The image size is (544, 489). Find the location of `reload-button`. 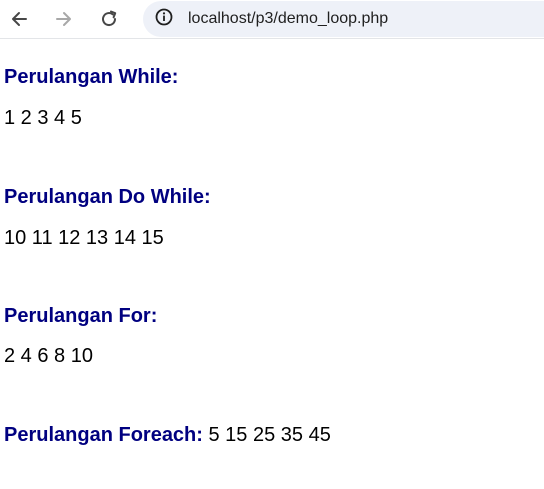

reload-button is located at coordinates (109, 19).